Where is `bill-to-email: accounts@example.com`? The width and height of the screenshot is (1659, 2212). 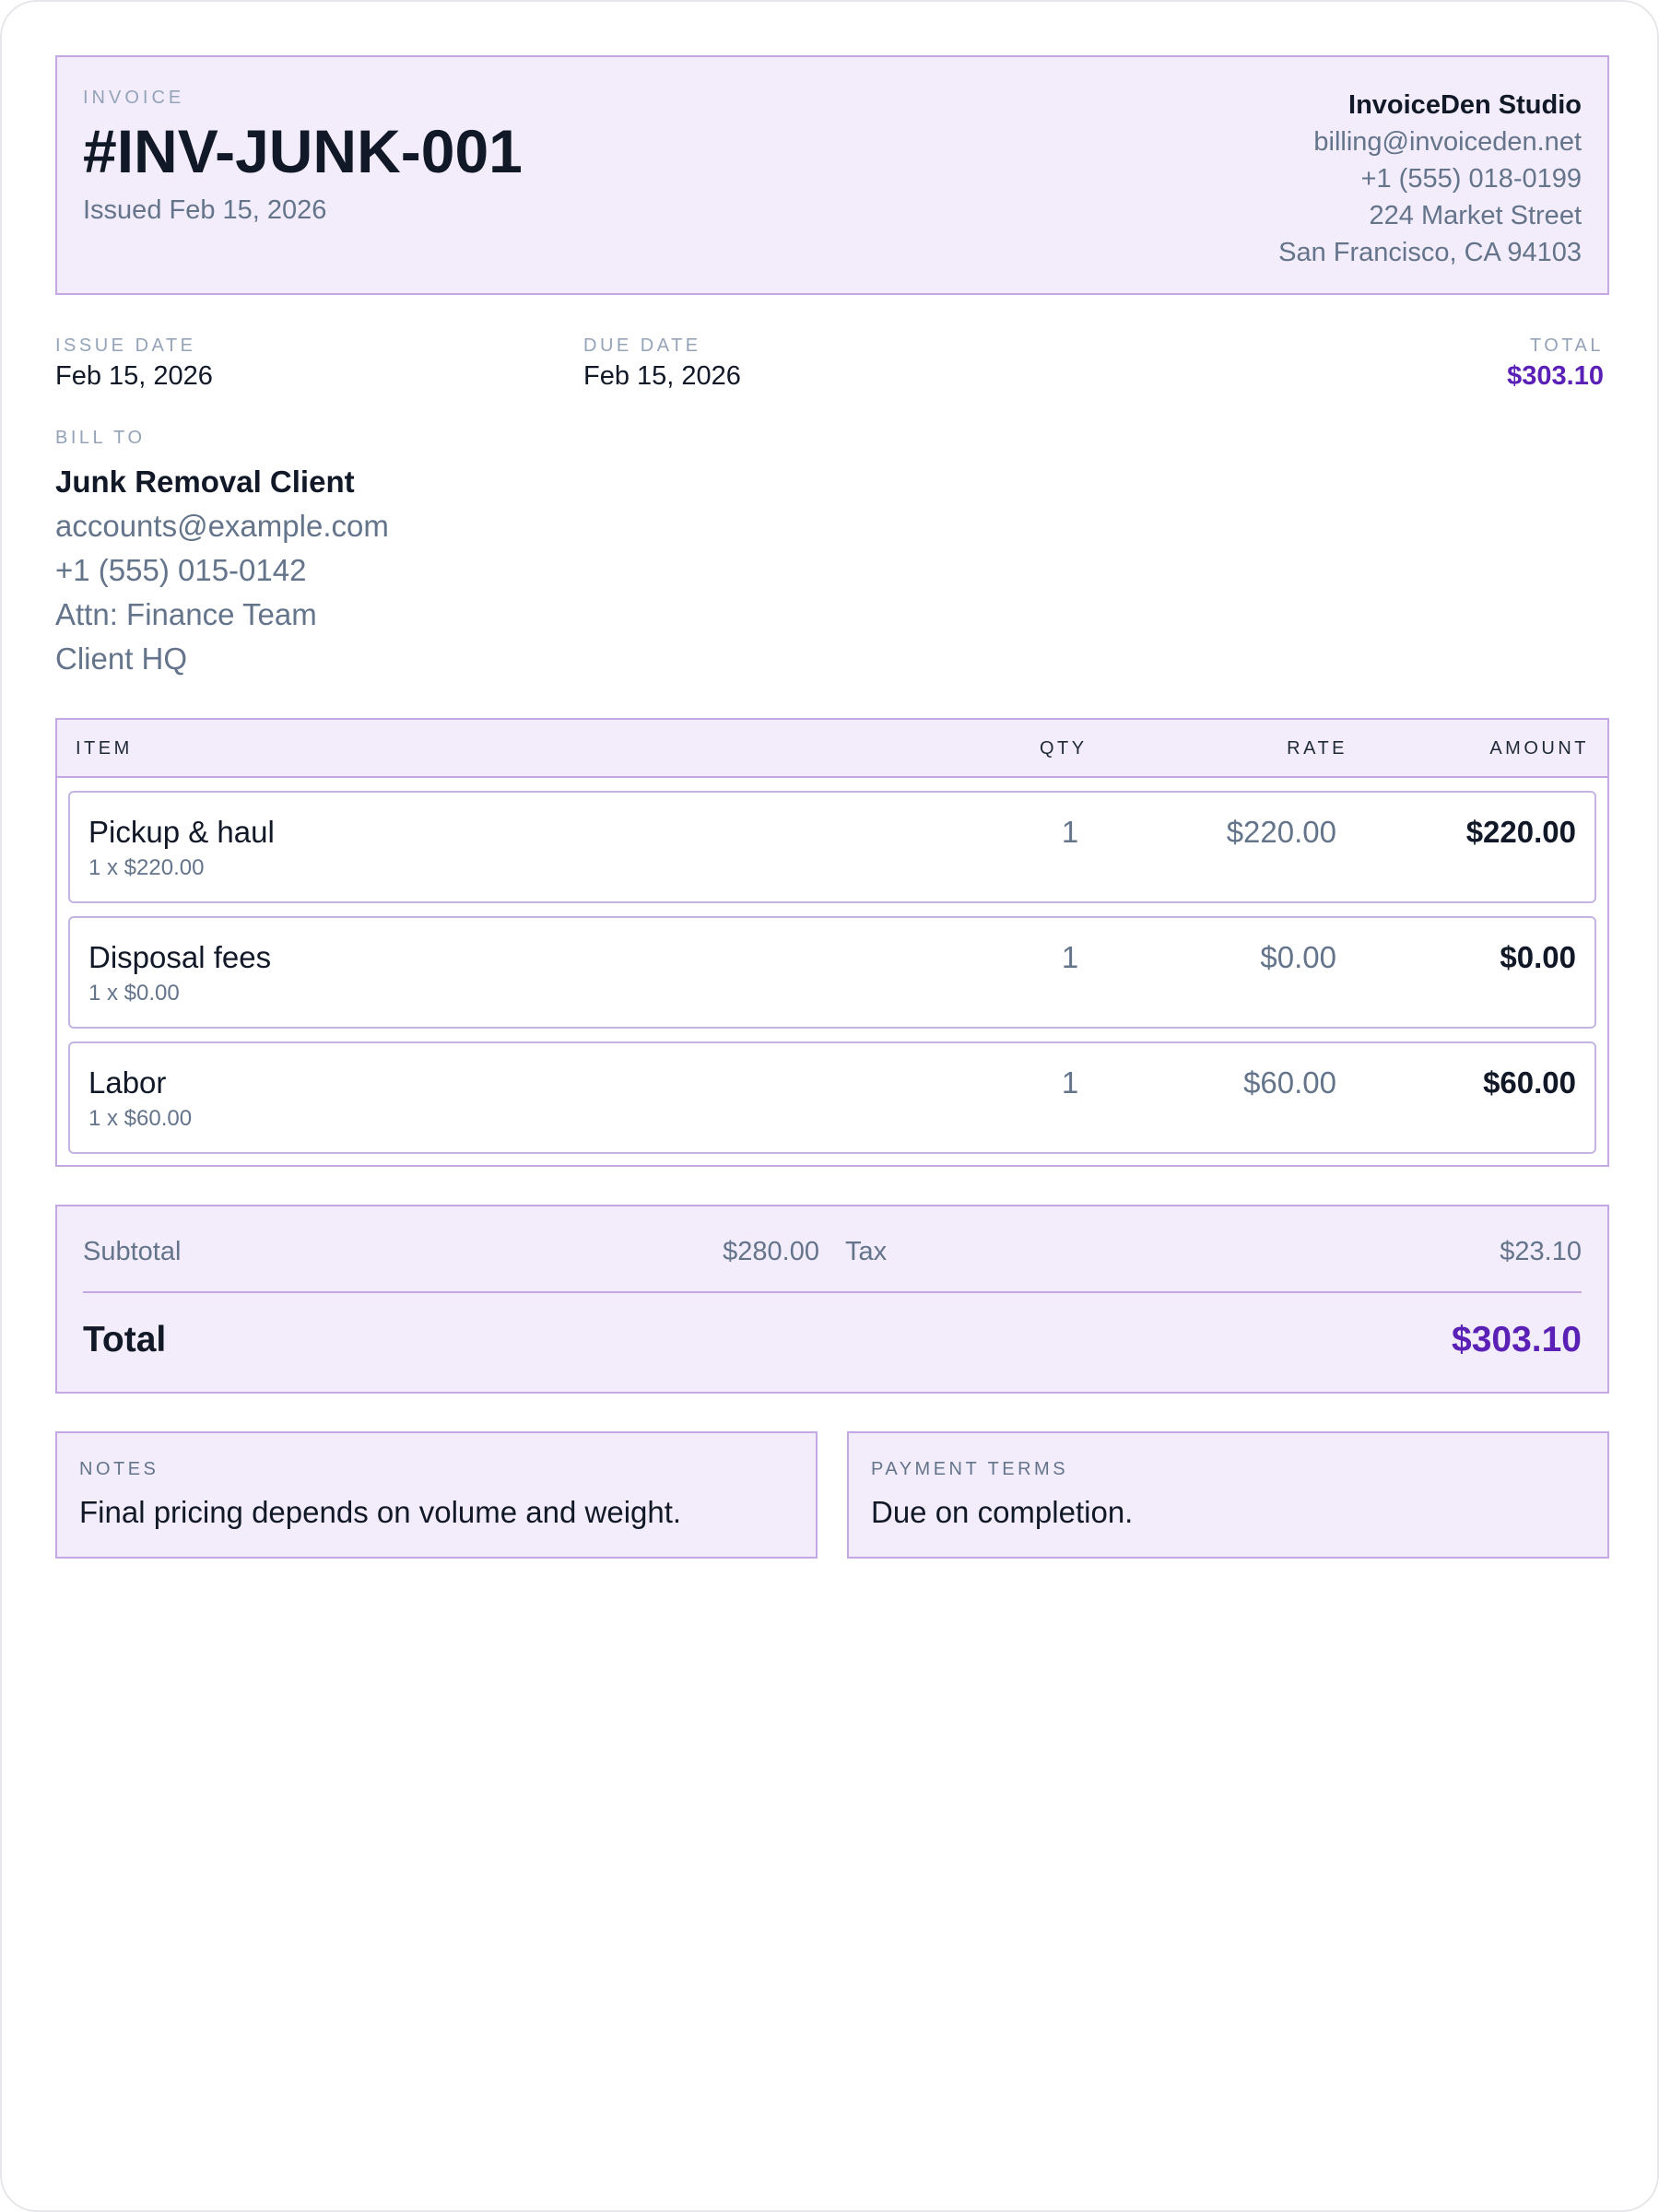 bill-to-email: accounts@example.com is located at coordinates (222, 526).